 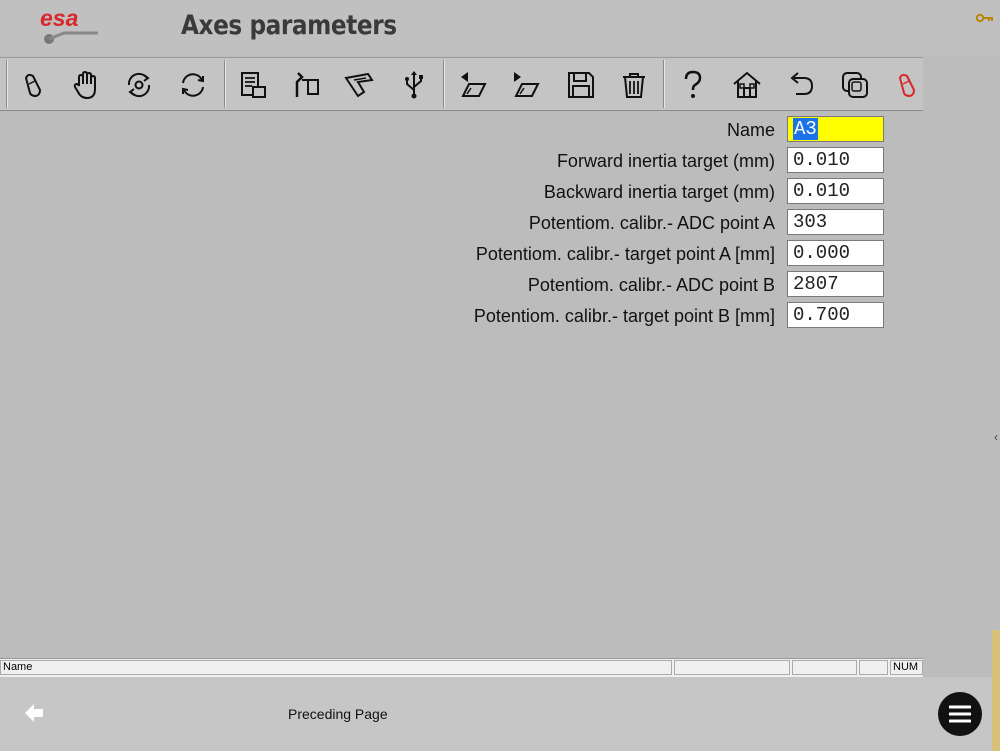 I want to click on home-icon, so click(x=747, y=85).